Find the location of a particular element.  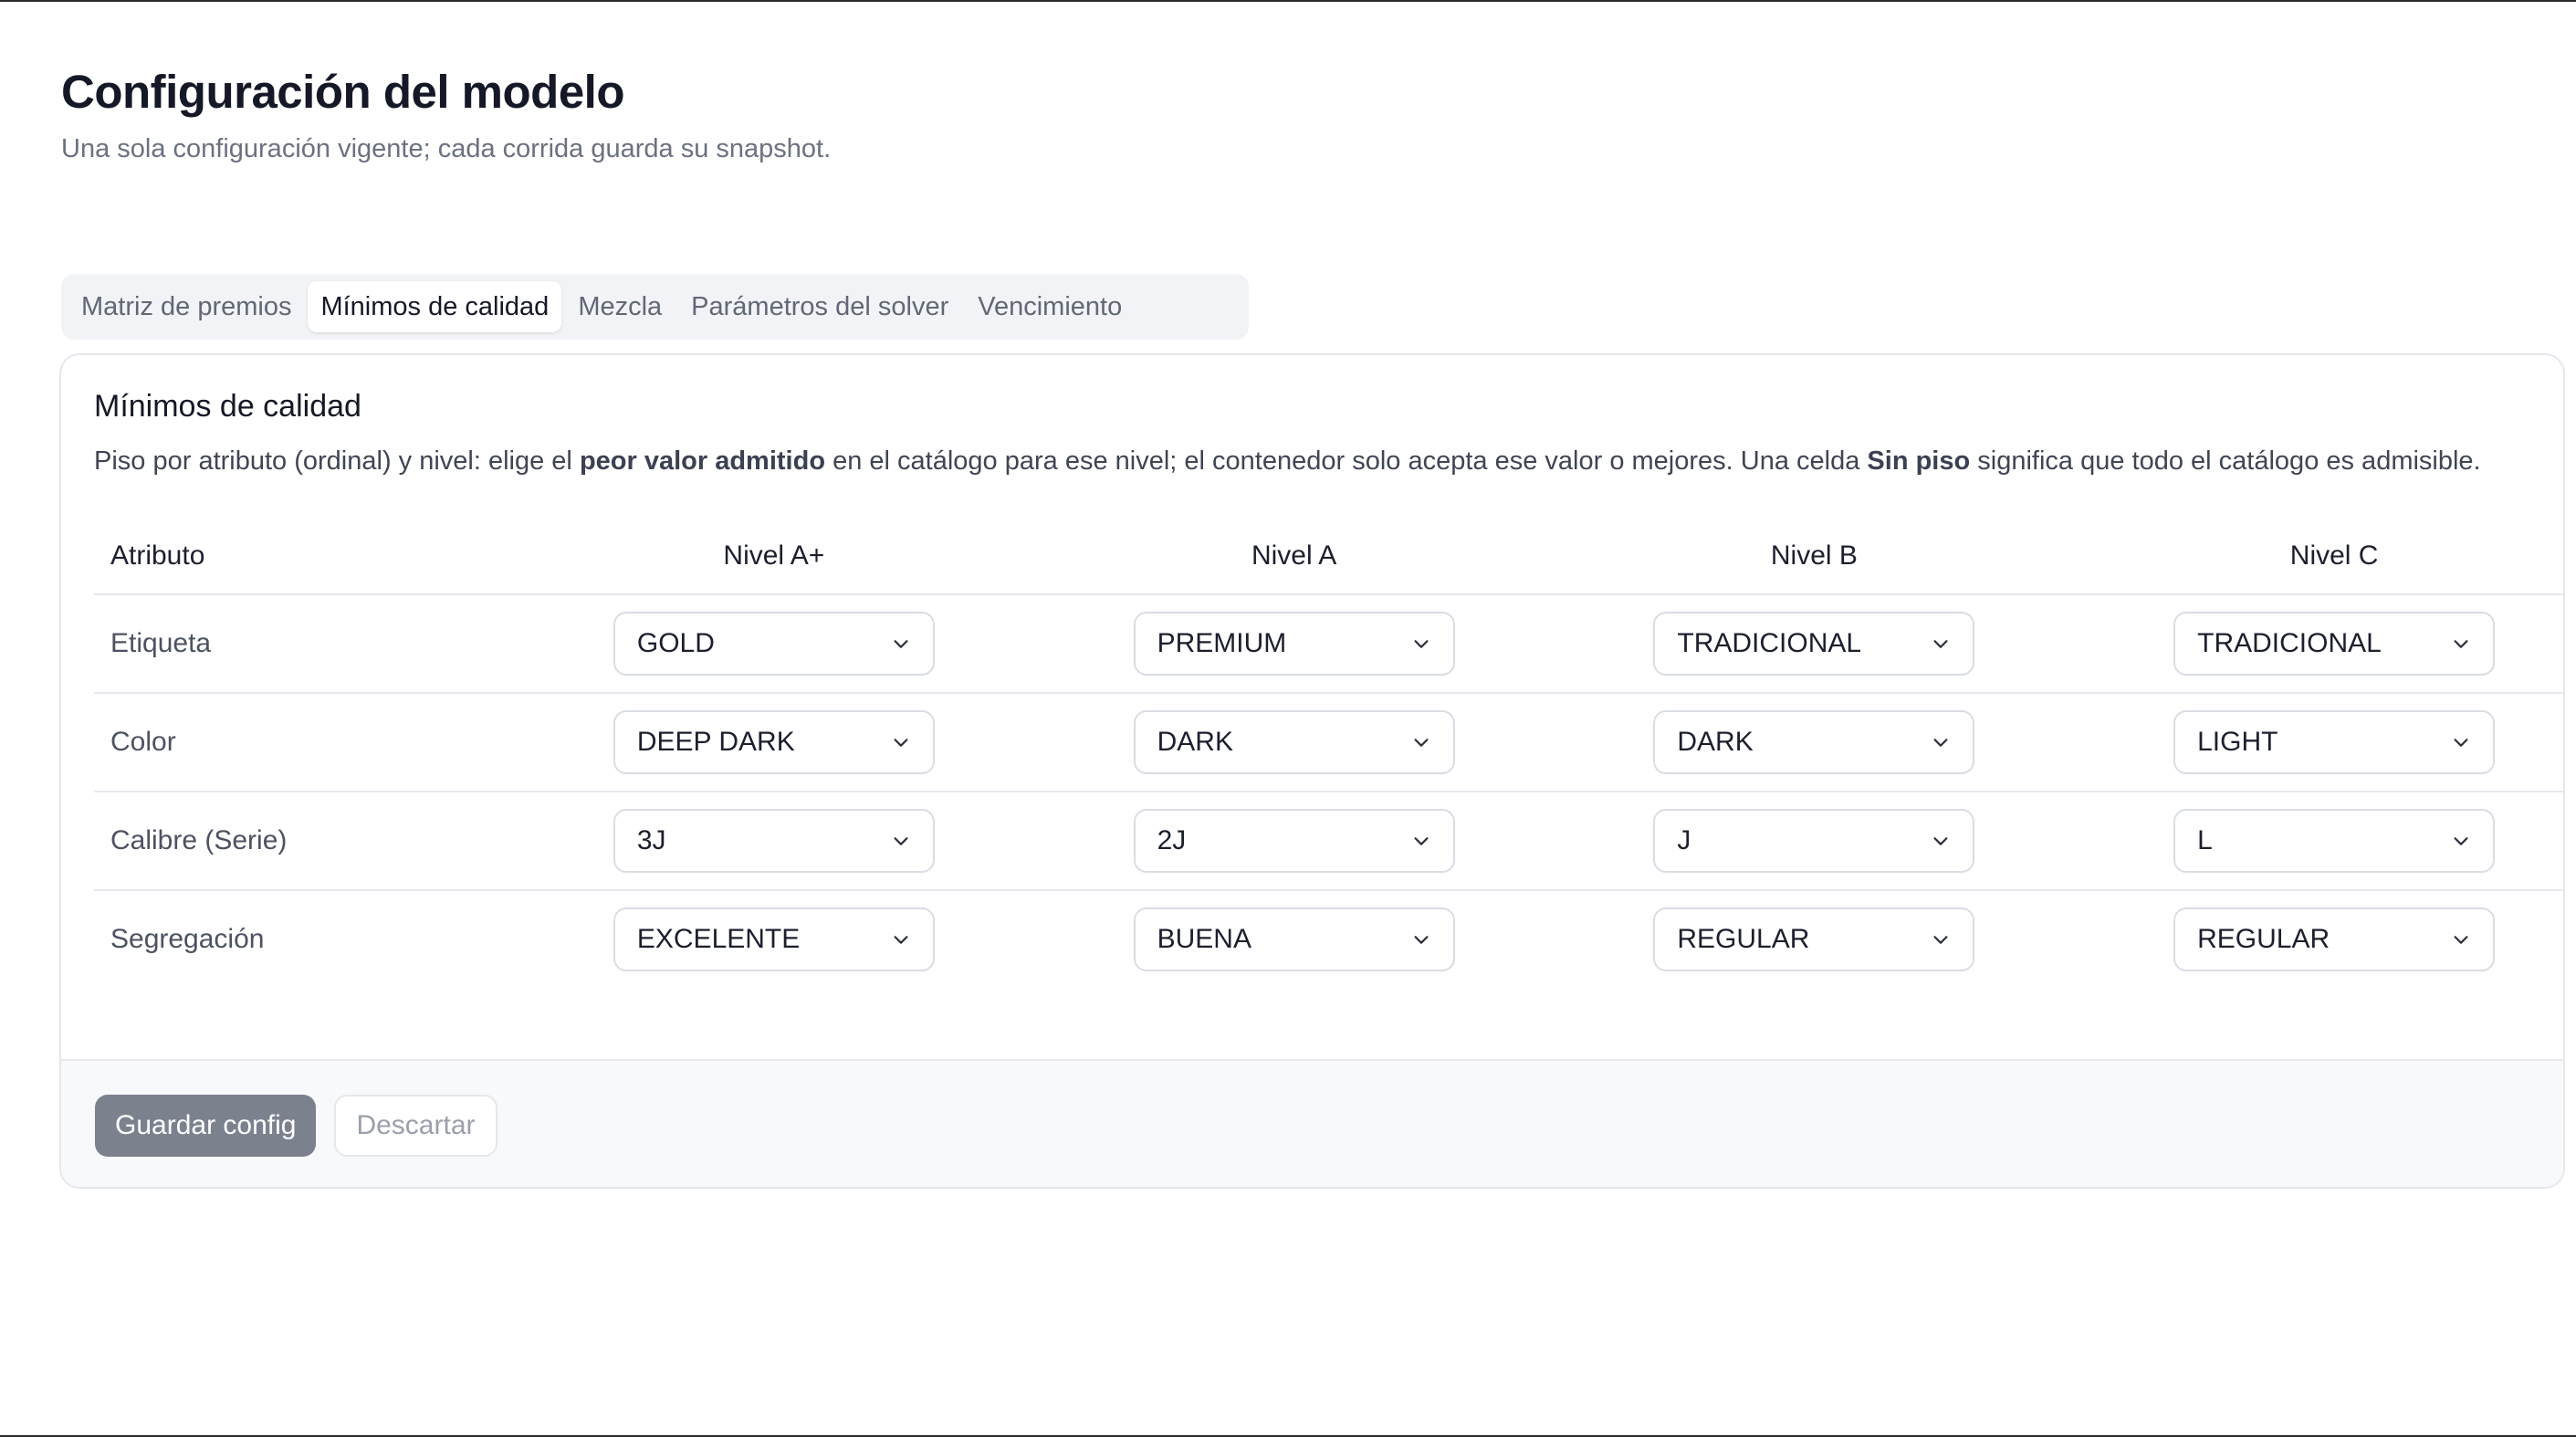

level-cell: 2J is located at coordinates (1294, 841).